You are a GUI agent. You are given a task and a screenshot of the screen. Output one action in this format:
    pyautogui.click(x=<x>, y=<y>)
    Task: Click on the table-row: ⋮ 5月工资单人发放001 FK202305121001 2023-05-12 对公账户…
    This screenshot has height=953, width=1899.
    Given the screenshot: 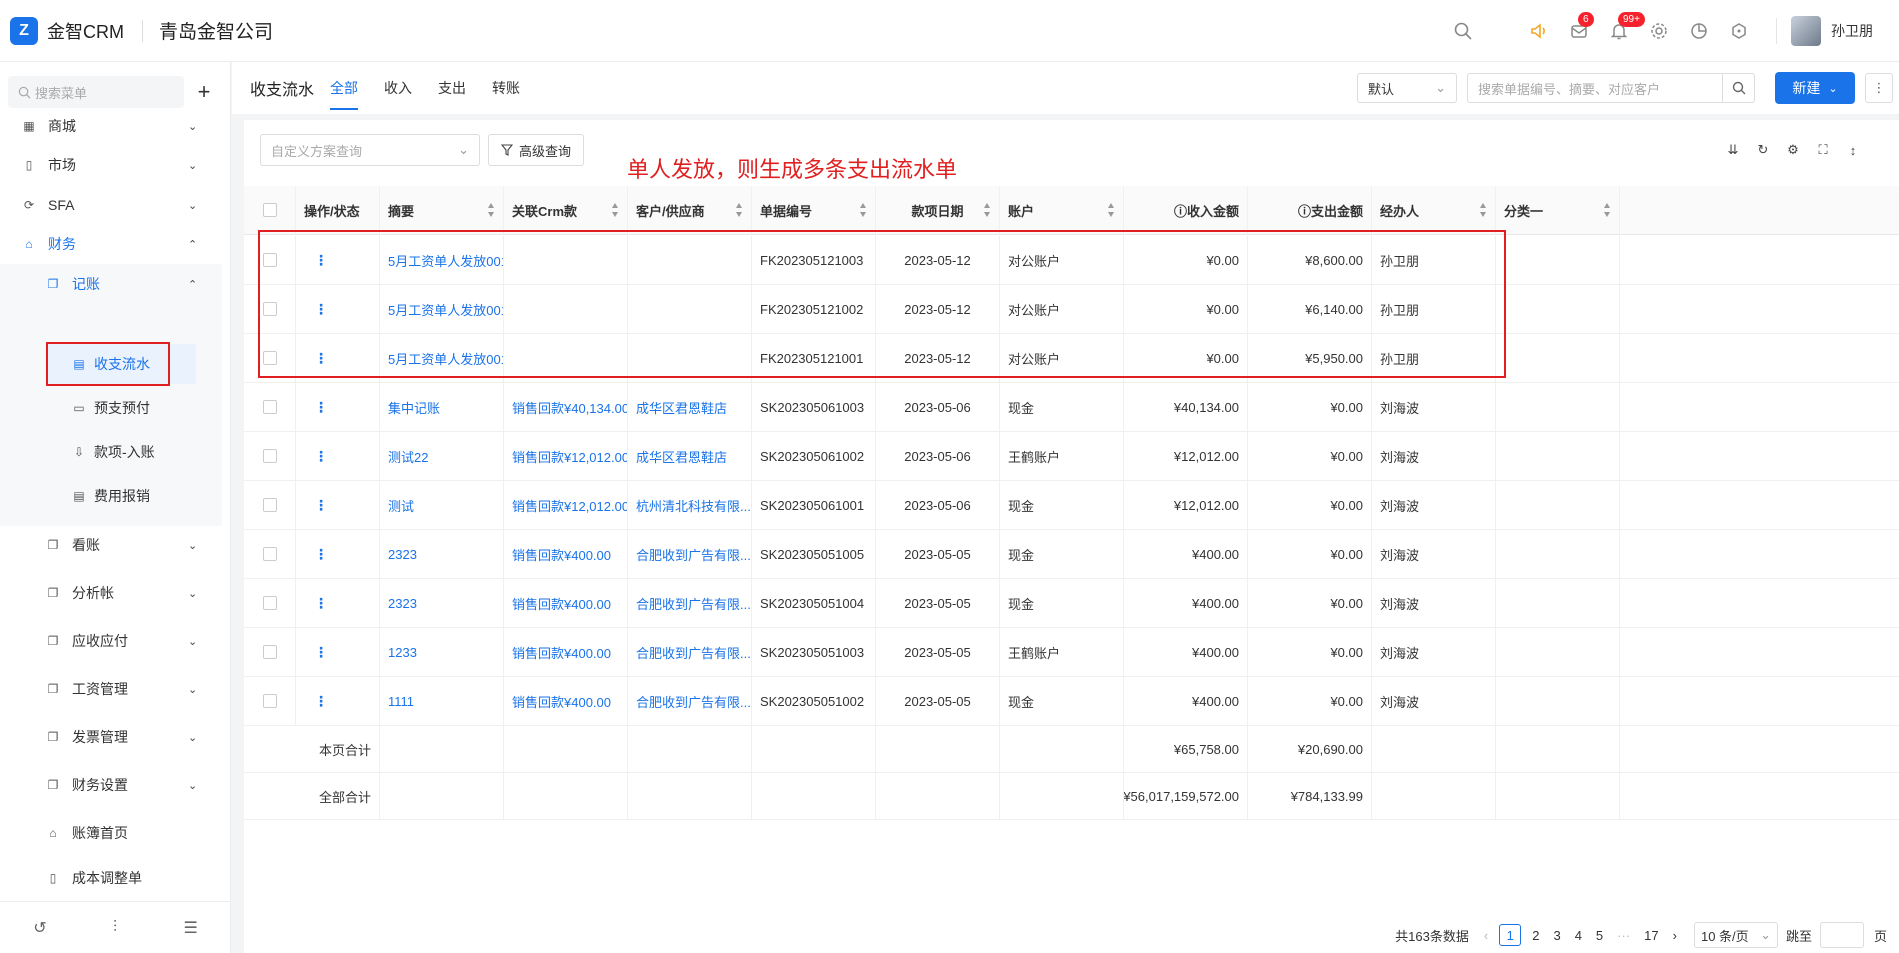 What is the action you would take?
    pyautogui.click(x=1071, y=358)
    